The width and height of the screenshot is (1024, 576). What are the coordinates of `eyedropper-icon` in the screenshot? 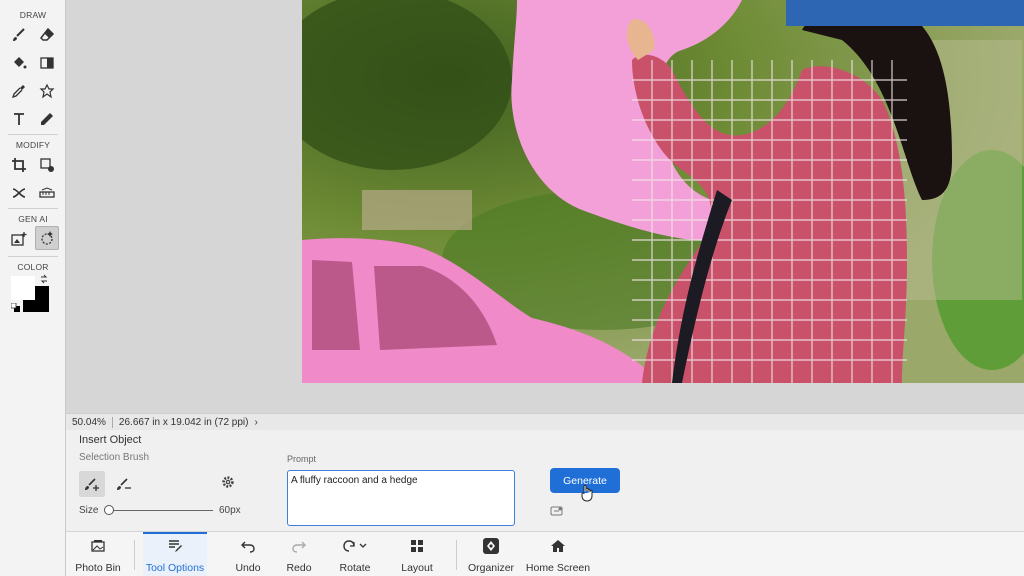 It's located at (18, 92).